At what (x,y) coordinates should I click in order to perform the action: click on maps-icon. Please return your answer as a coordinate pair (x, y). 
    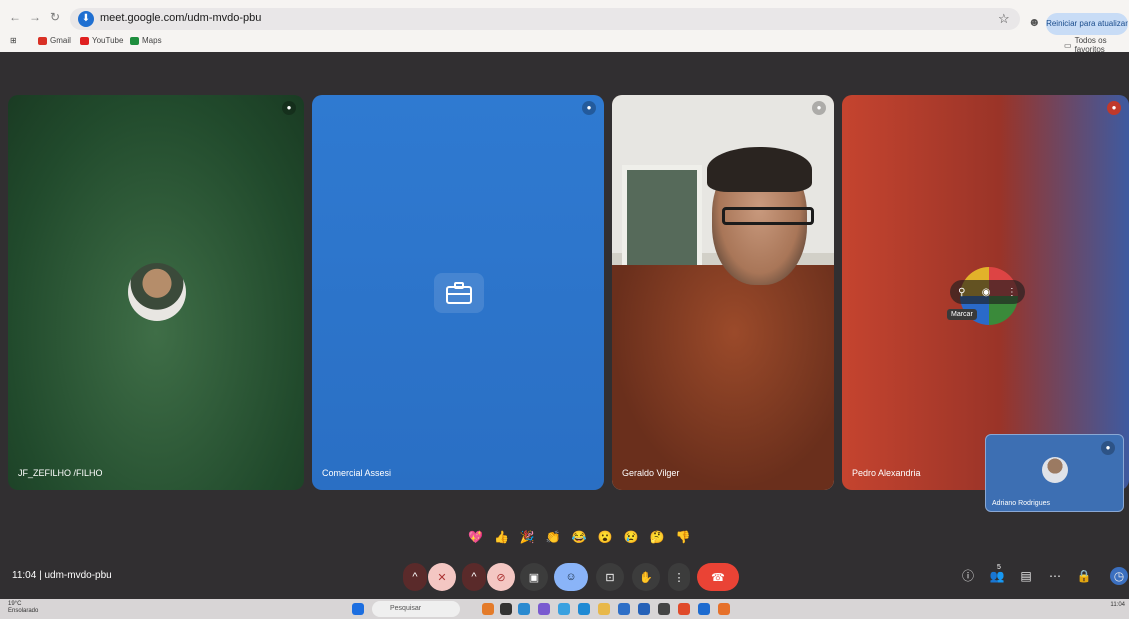
    Looking at the image, I should click on (134, 40).